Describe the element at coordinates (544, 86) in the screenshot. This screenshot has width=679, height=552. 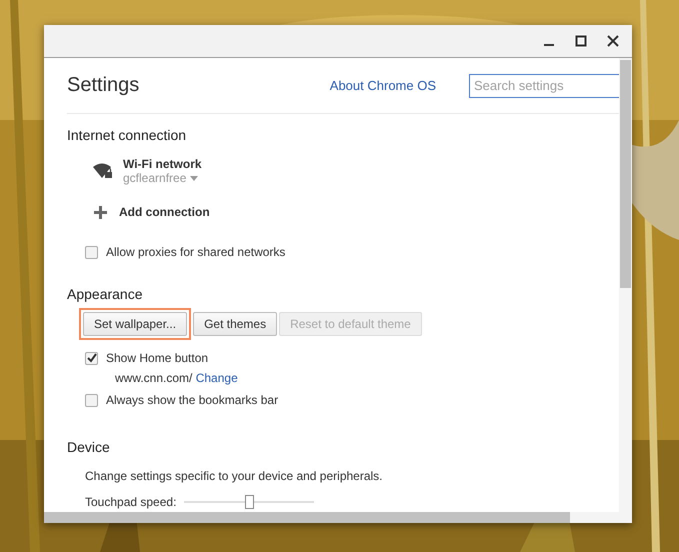
I see `search-field: Search settings` at that location.